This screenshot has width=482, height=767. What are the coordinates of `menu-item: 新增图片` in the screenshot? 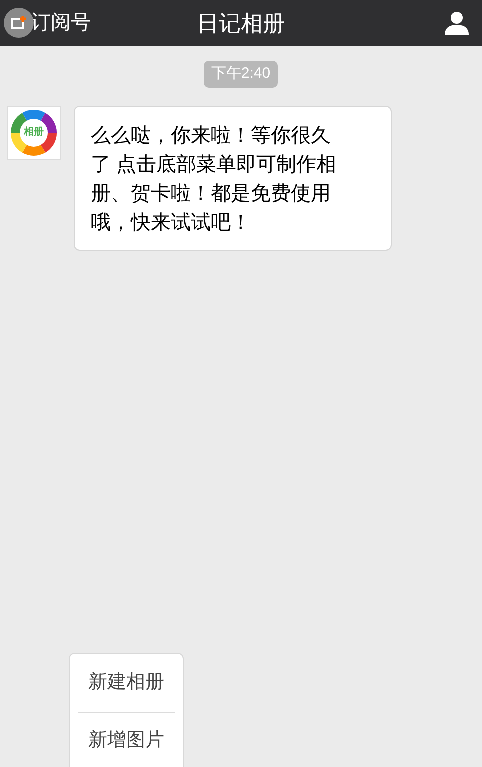 It's located at (126, 739).